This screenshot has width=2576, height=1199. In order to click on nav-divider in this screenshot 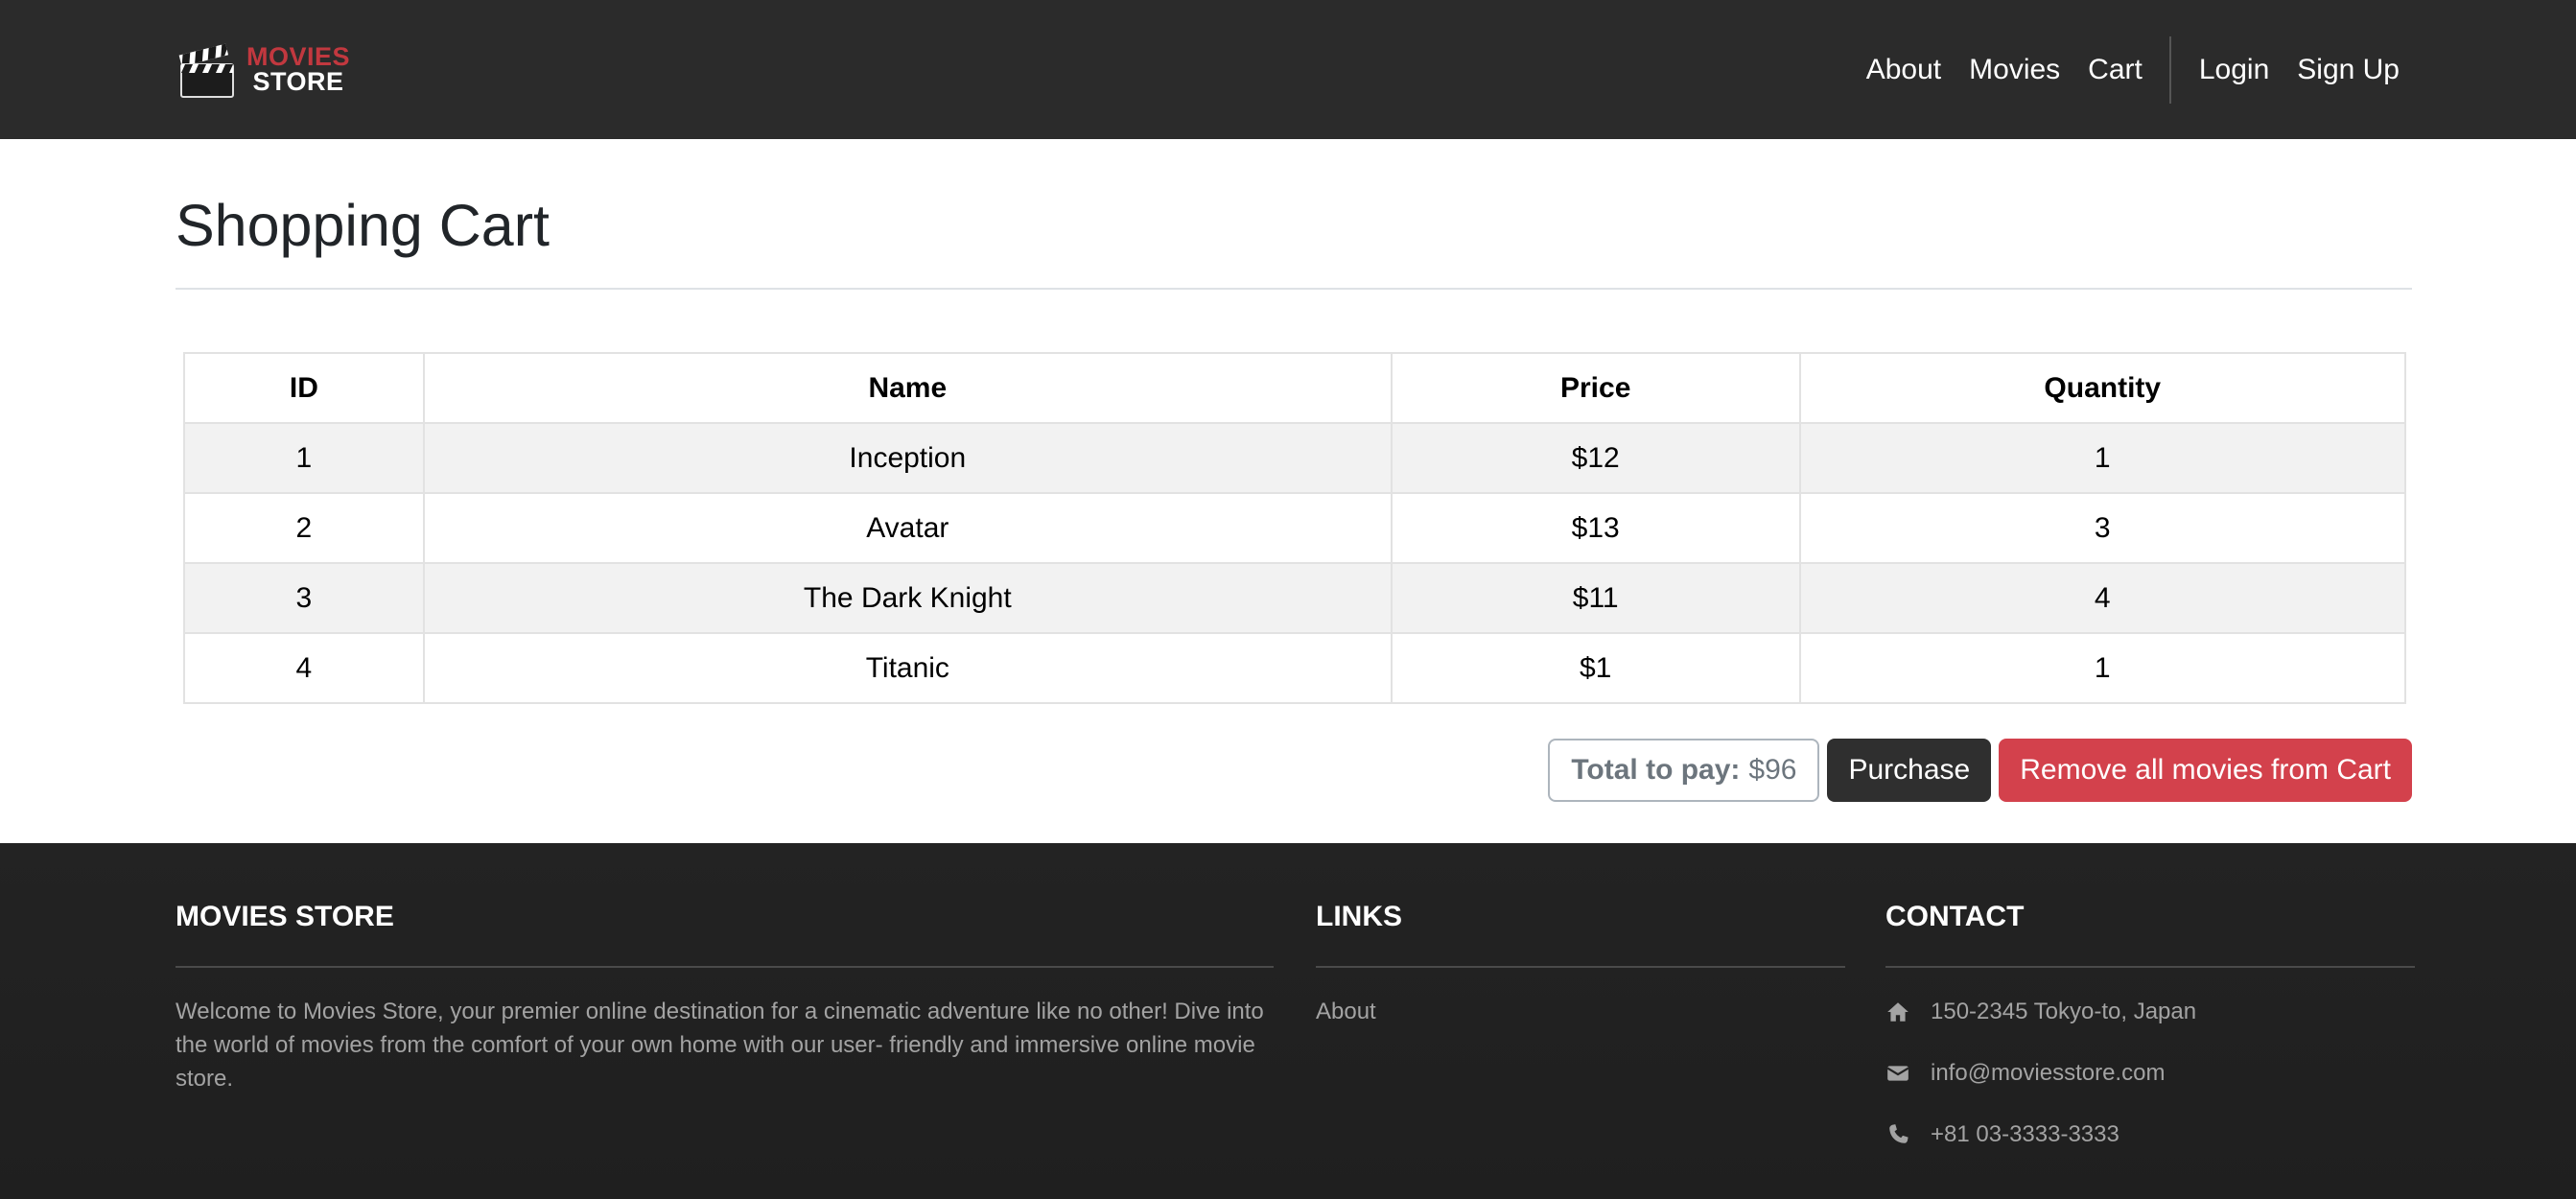, I will do `click(2169, 70)`.